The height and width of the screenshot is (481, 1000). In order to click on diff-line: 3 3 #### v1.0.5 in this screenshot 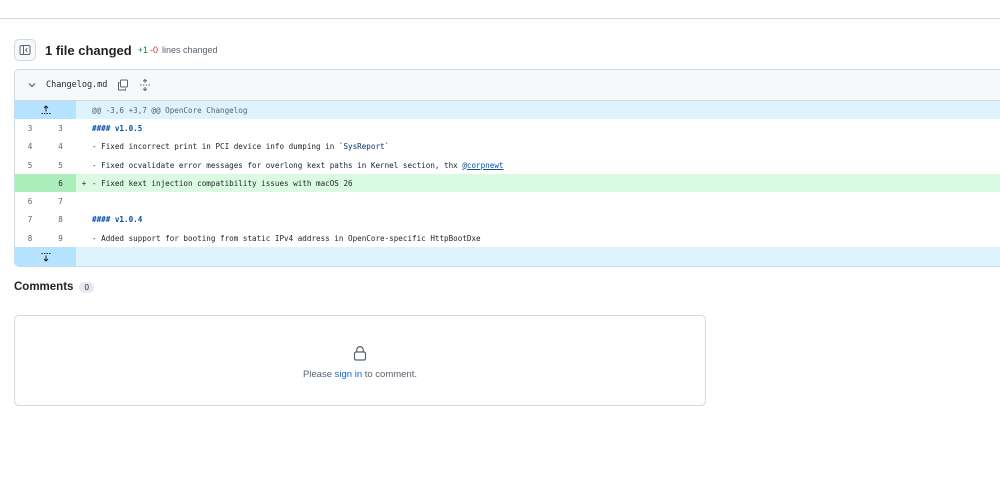, I will do `click(507, 128)`.